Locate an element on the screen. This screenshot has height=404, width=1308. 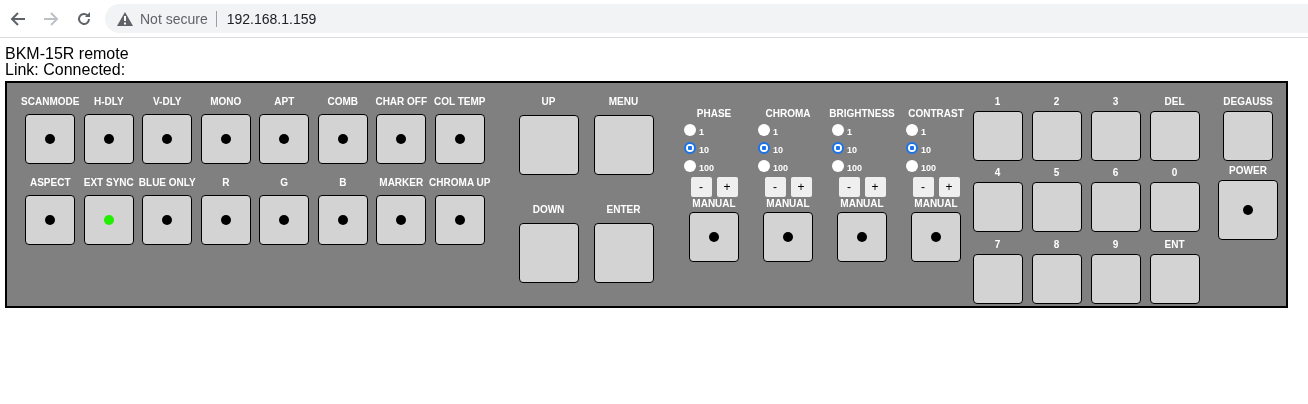
key-label: DEGAUSS is located at coordinates (1248, 102).